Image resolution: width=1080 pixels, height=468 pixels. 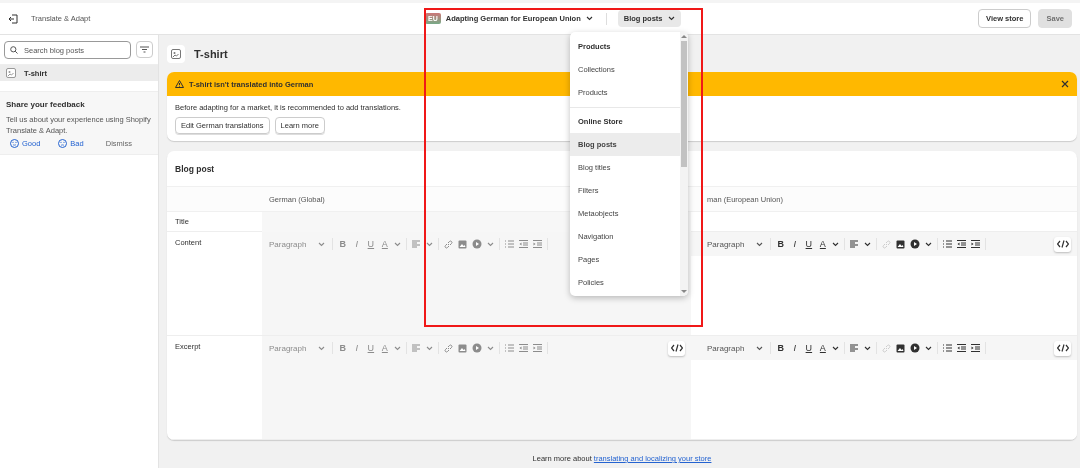 I want to click on page-title: T-shirt, so click(x=211, y=53).